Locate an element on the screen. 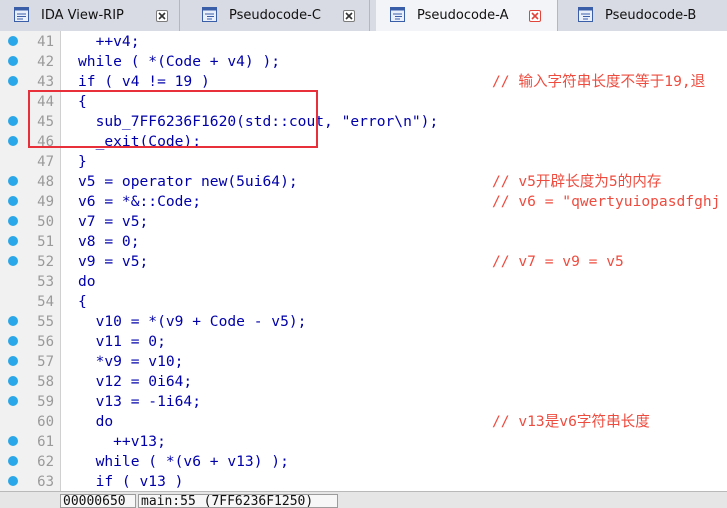  code-text: } is located at coordinates (82, 162).